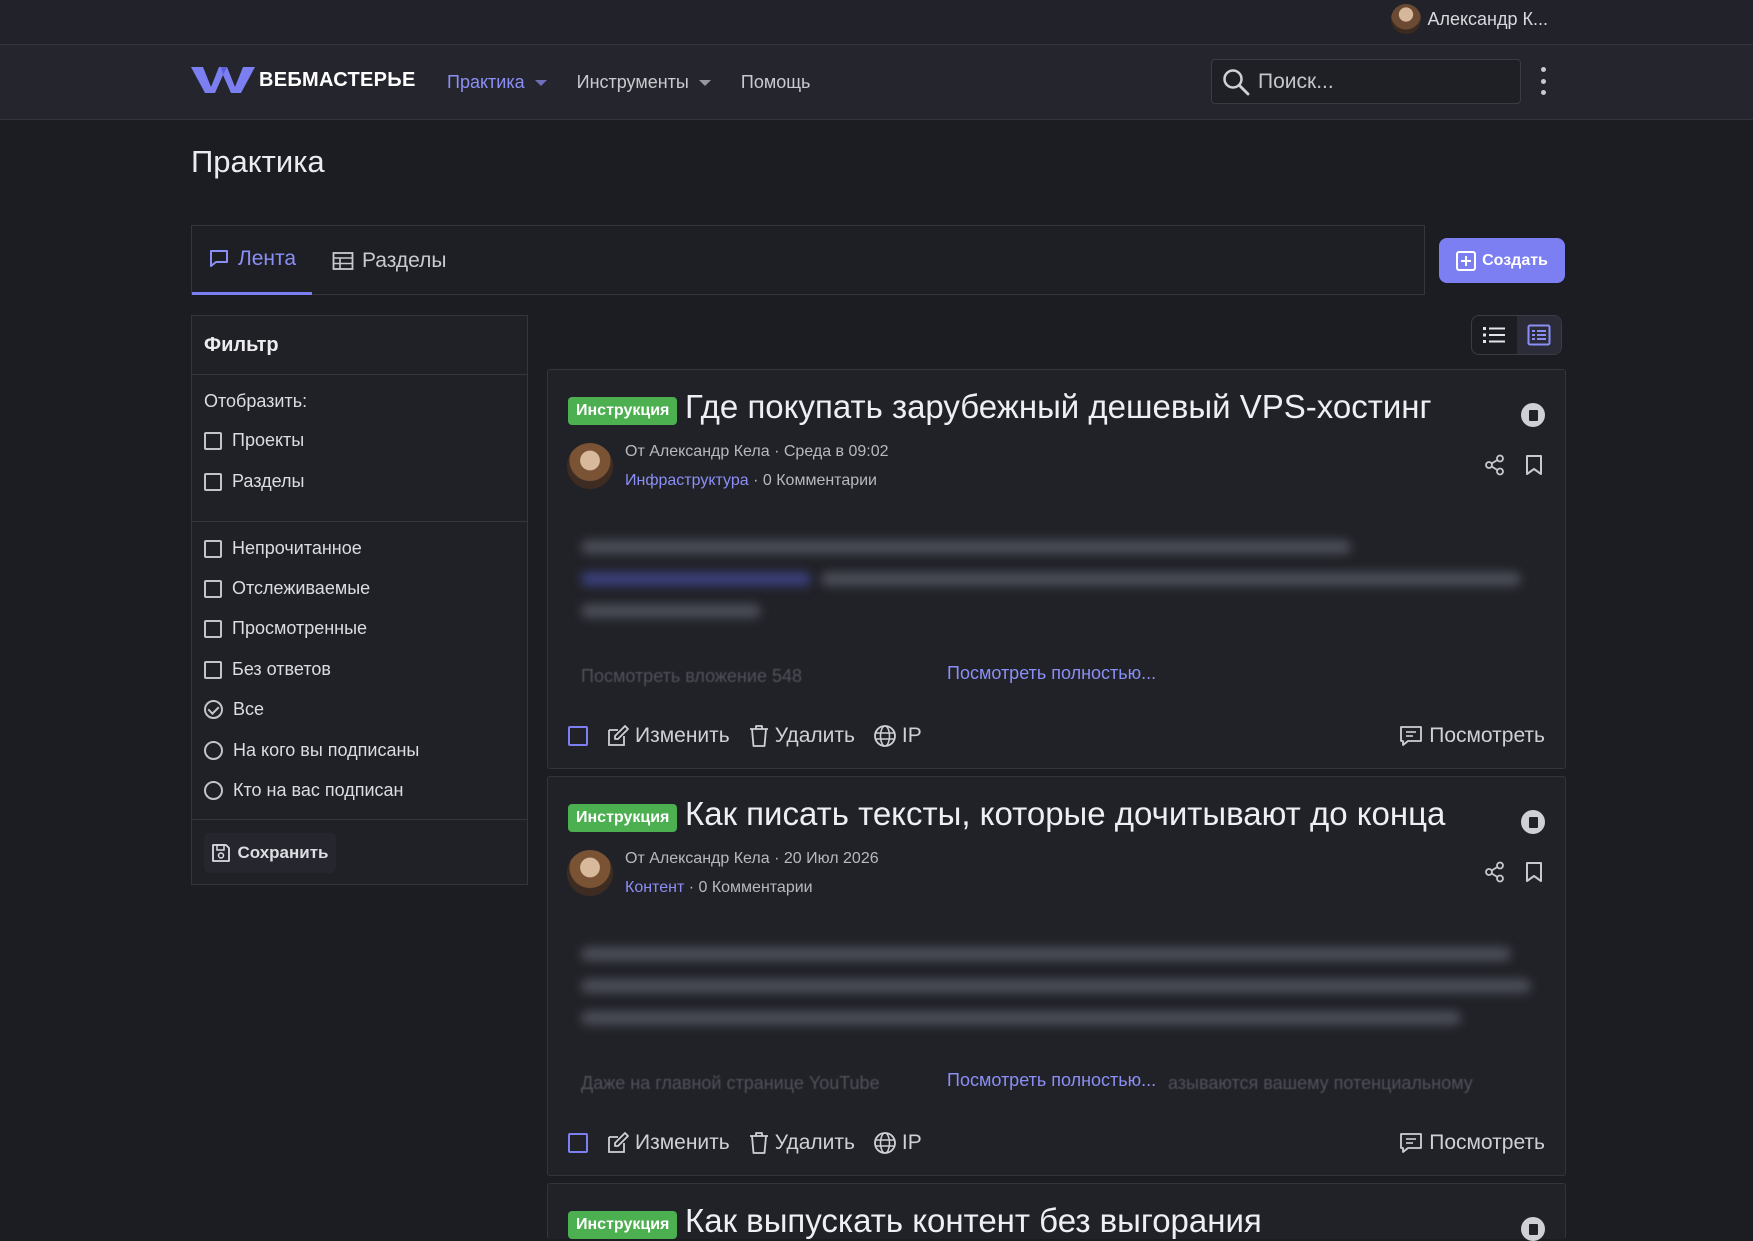  I want to click on more-menu-icon, so click(1543, 81).